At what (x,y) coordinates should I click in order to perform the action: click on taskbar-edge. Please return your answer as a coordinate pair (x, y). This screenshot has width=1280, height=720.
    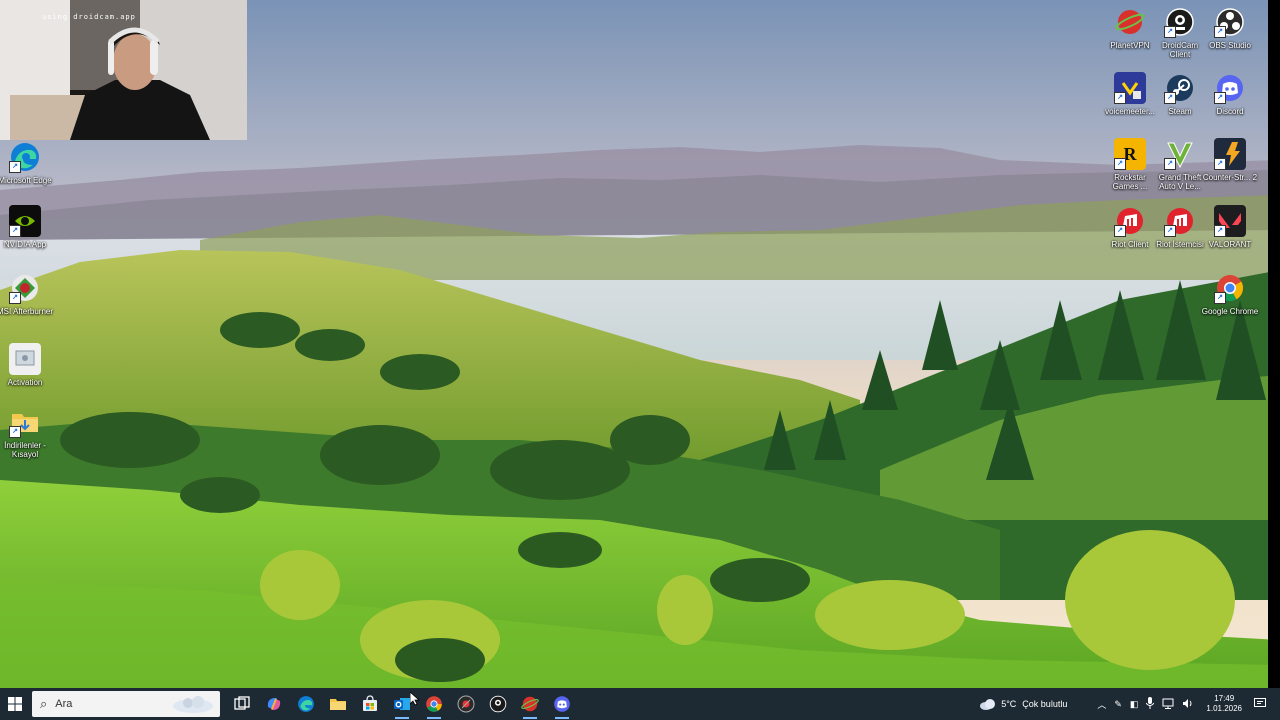
    Looking at the image, I should click on (306, 704).